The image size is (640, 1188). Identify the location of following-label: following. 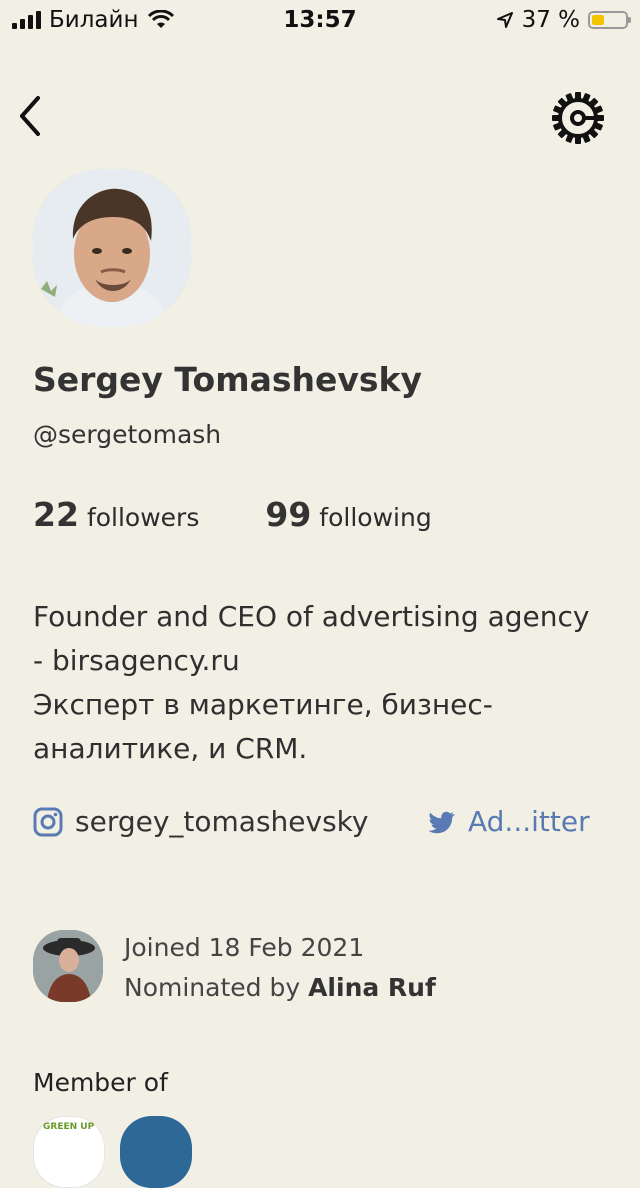
(375, 517).